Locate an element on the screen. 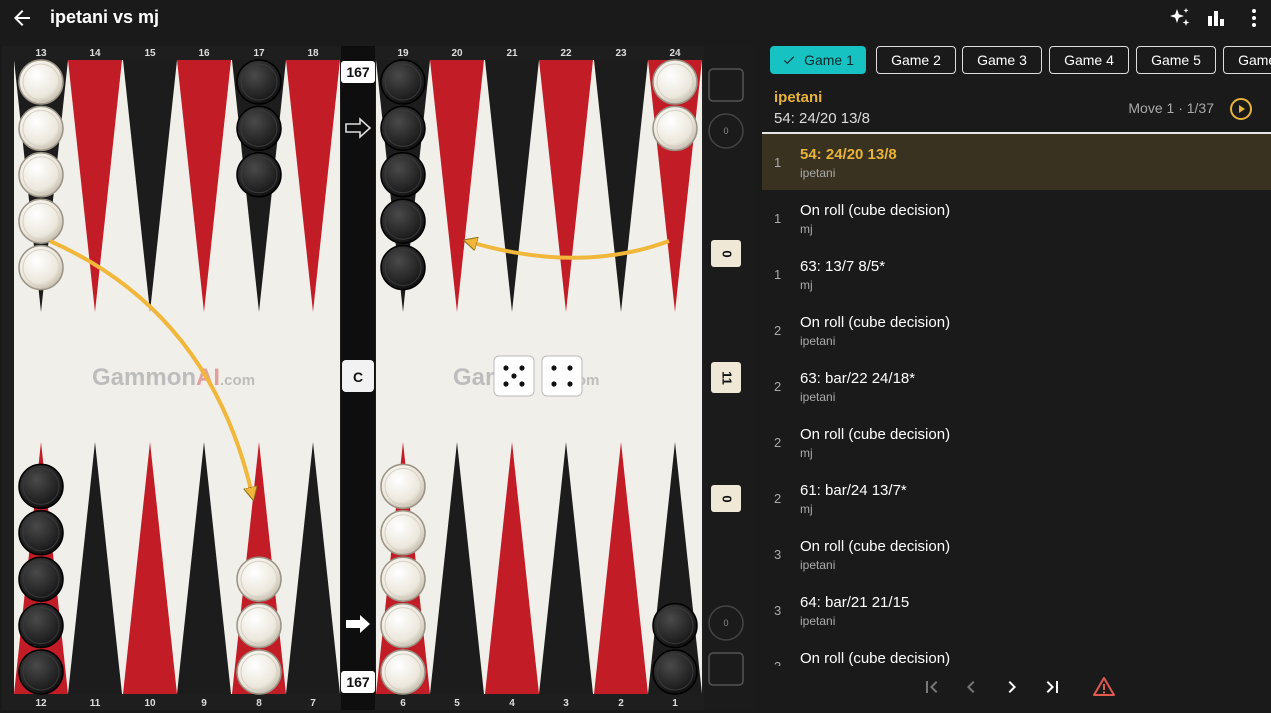 Image resolution: width=1271 pixels, height=713 pixels. sparkles-icon is located at coordinates (1180, 18).